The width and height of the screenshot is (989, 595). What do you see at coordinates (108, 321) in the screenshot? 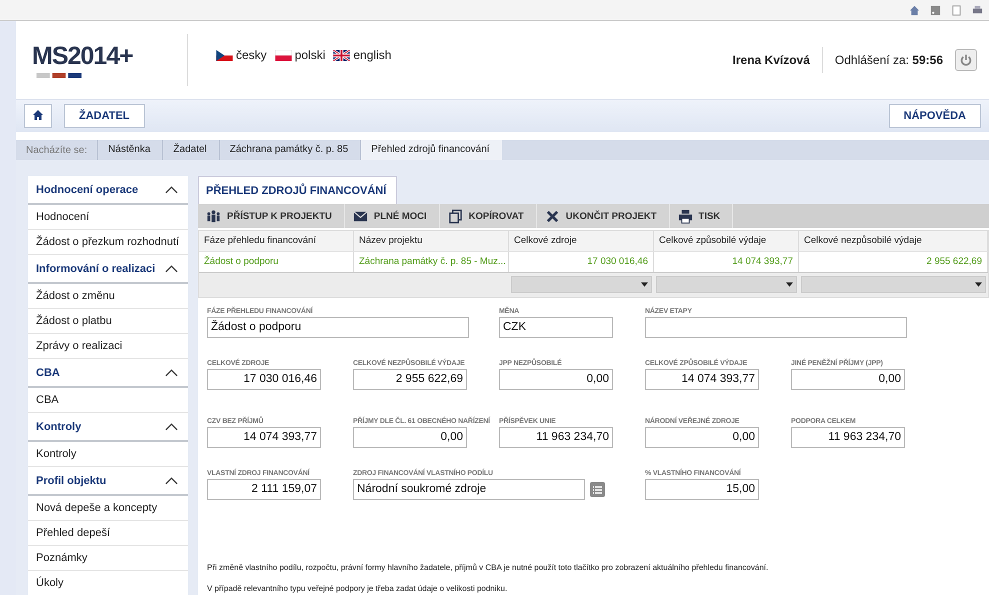
I see `sidebar-item: Žádost o platbu` at bounding box center [108, 321].